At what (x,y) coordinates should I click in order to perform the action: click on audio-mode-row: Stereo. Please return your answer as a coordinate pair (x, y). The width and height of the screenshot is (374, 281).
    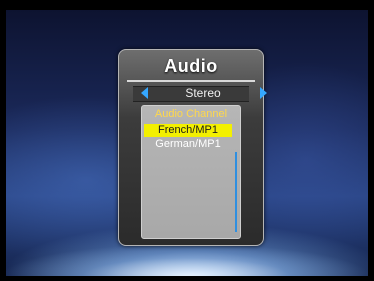
    Looking at the image, I should click on (204, 93).